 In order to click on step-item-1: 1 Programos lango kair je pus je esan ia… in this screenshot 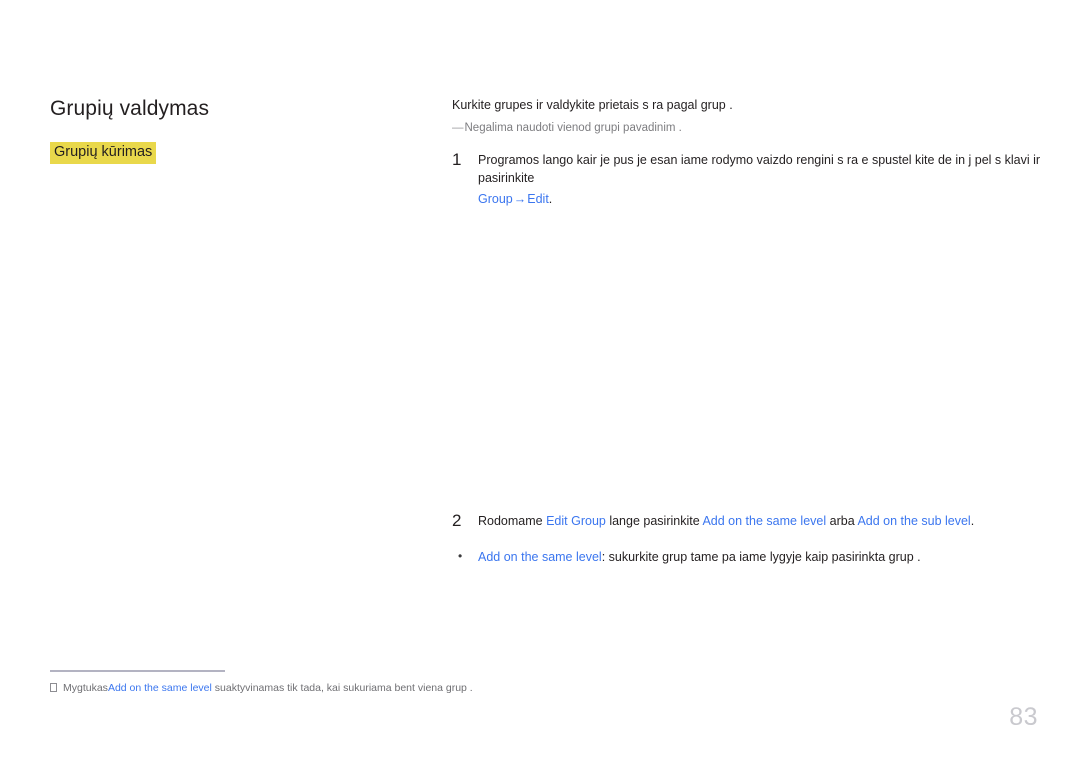, I will do `click(760, 179)`.